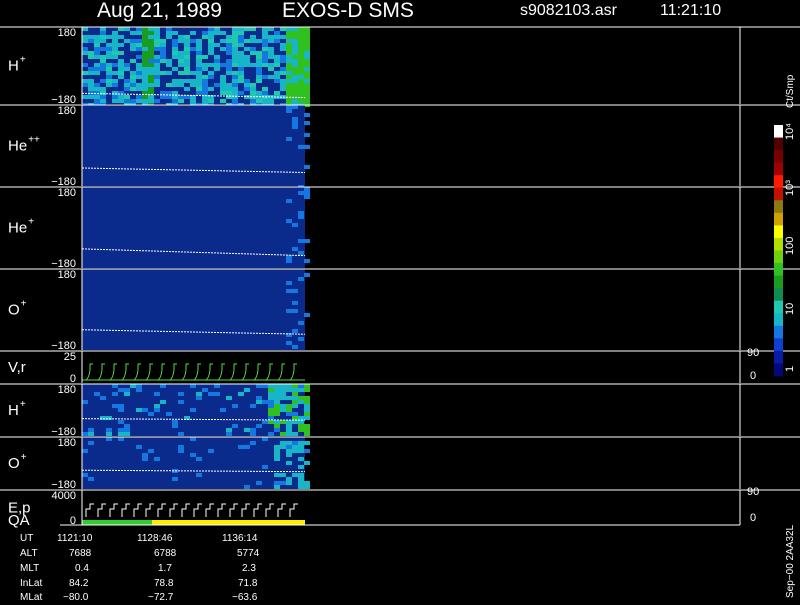 This screenshot has width=800, height=605. Describe the element at coordinates (240, 538) in the screenshot. I see `footer-value: 1136:14` at that location.